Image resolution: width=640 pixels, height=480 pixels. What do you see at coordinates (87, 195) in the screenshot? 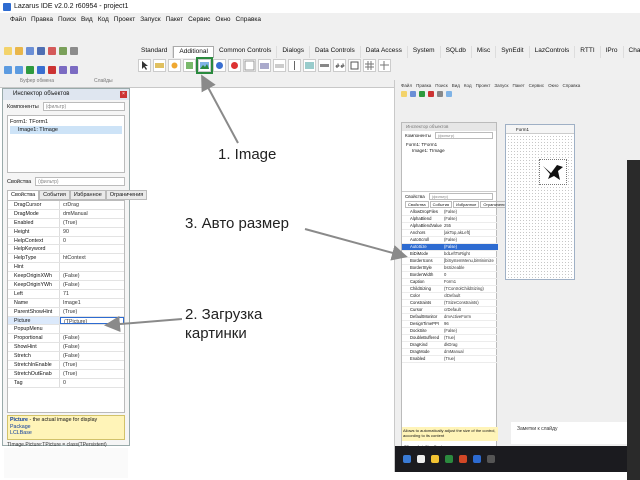
I see `tab-favorites: Избранное` at bounding box center [87, 195].